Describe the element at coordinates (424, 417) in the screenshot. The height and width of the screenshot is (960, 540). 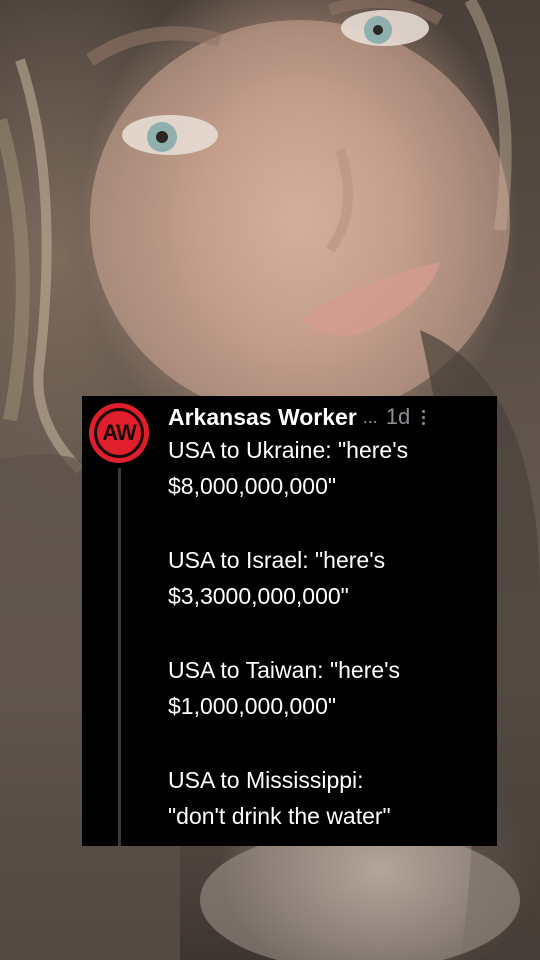
I see `more-icon` at that location.